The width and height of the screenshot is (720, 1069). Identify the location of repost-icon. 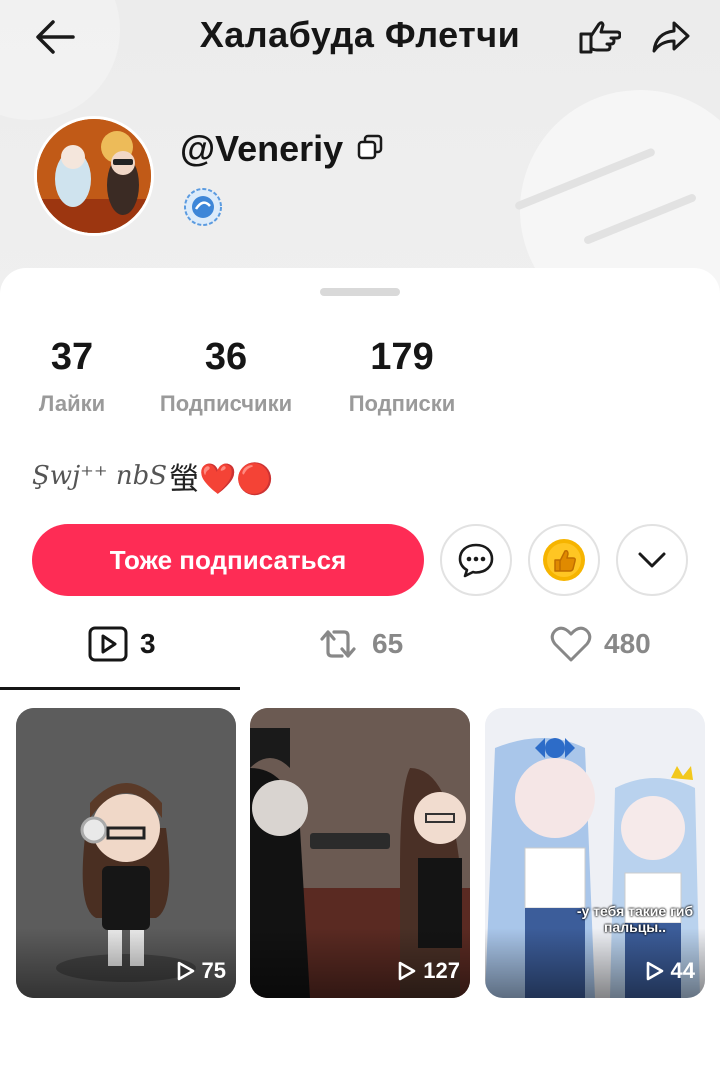
(338, 644).